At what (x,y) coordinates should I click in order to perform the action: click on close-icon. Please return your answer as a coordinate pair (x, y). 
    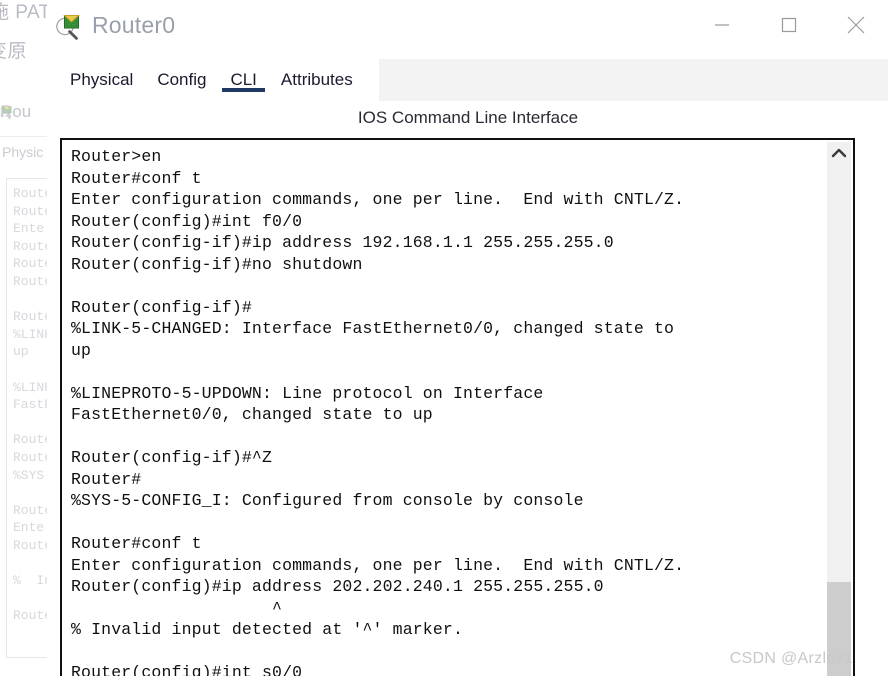
    Looking at the image, I should click on (856, 25).